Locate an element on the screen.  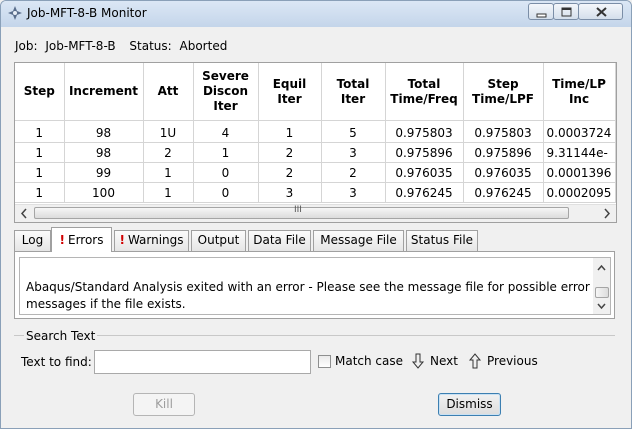
column-header-line: Iter is located at coordinates (289, 98).